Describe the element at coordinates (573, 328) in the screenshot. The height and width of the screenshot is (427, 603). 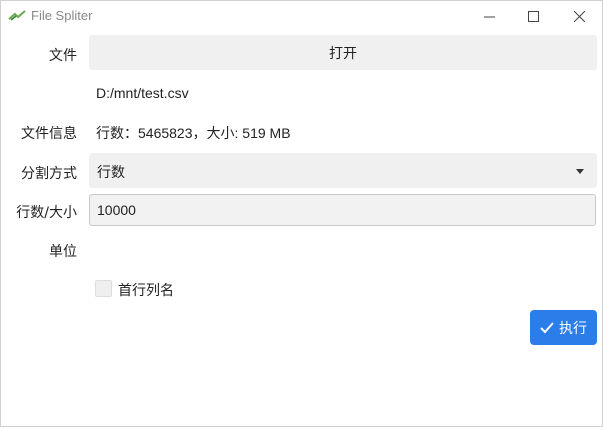
I see `run-button-label: 执行` at that location.